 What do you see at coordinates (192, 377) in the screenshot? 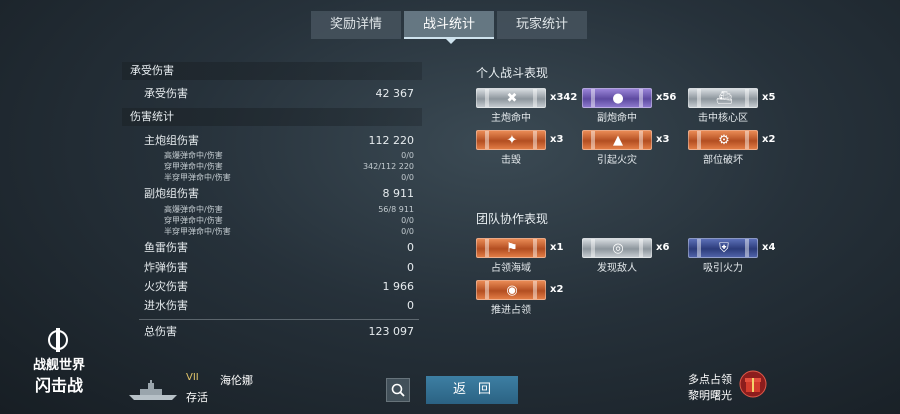
I see `ship-tier-badge: VII` at bounding box center [192, 377].